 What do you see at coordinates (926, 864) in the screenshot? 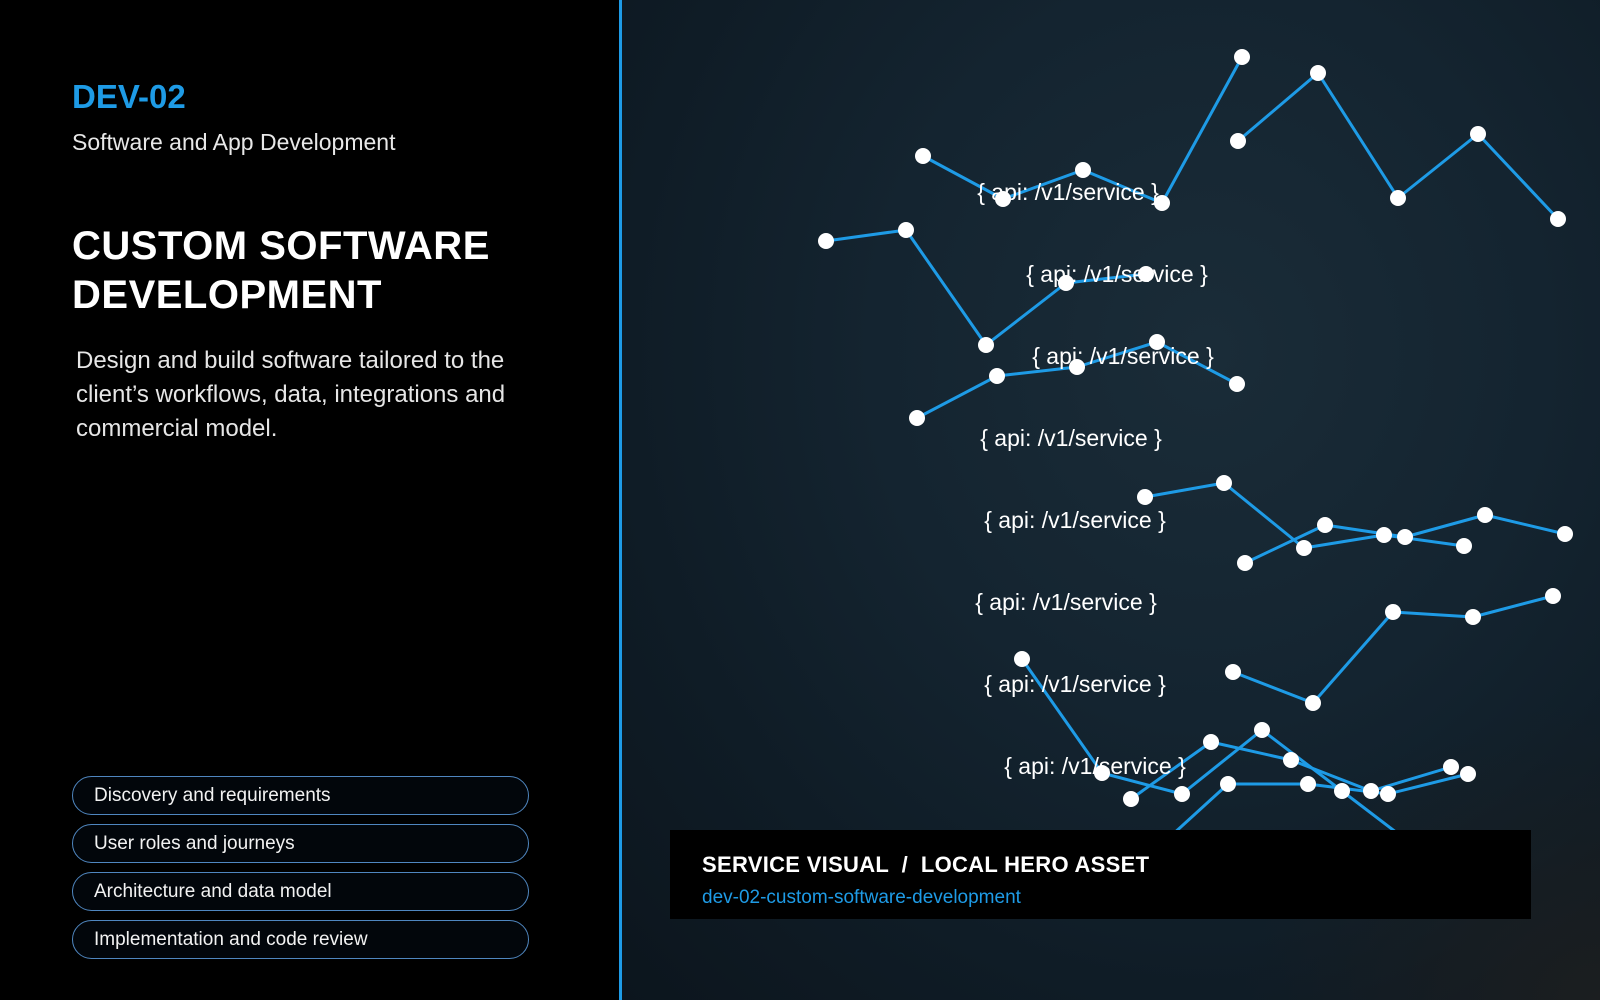
I see `caption-title: SERVICE VISUAL / LOCAL HERO ASSET` at bounding box center [926, 864].